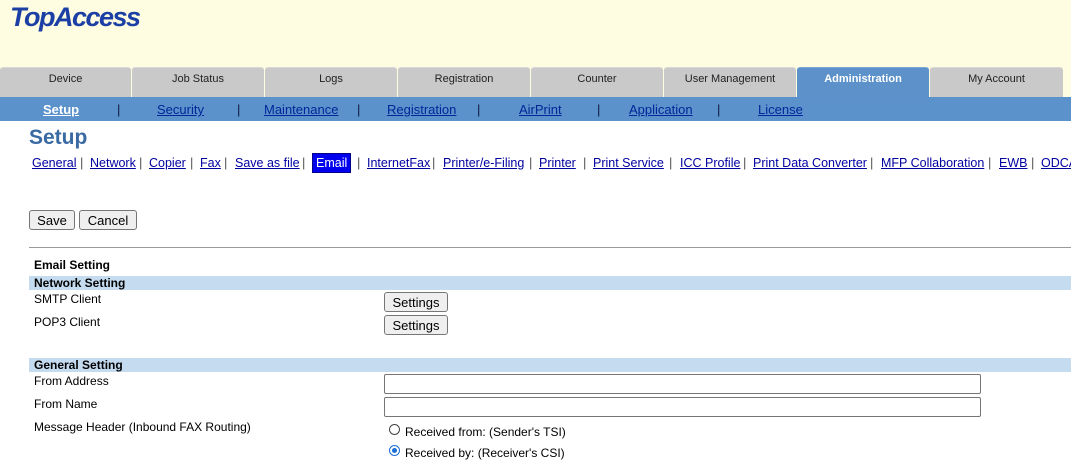  What do you see at coordinates (863, 82) in the screenshot?
I see `tab-administration: Administration` at bounding box center [863, 82].